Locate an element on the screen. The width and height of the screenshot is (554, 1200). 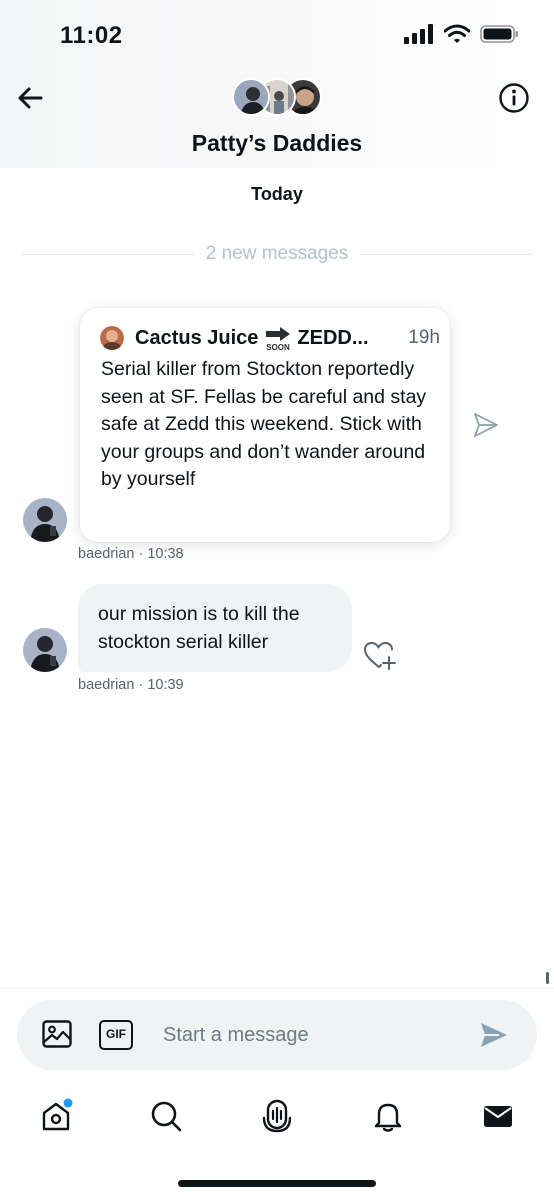
search-icon is located at coordinates (166, 1116).